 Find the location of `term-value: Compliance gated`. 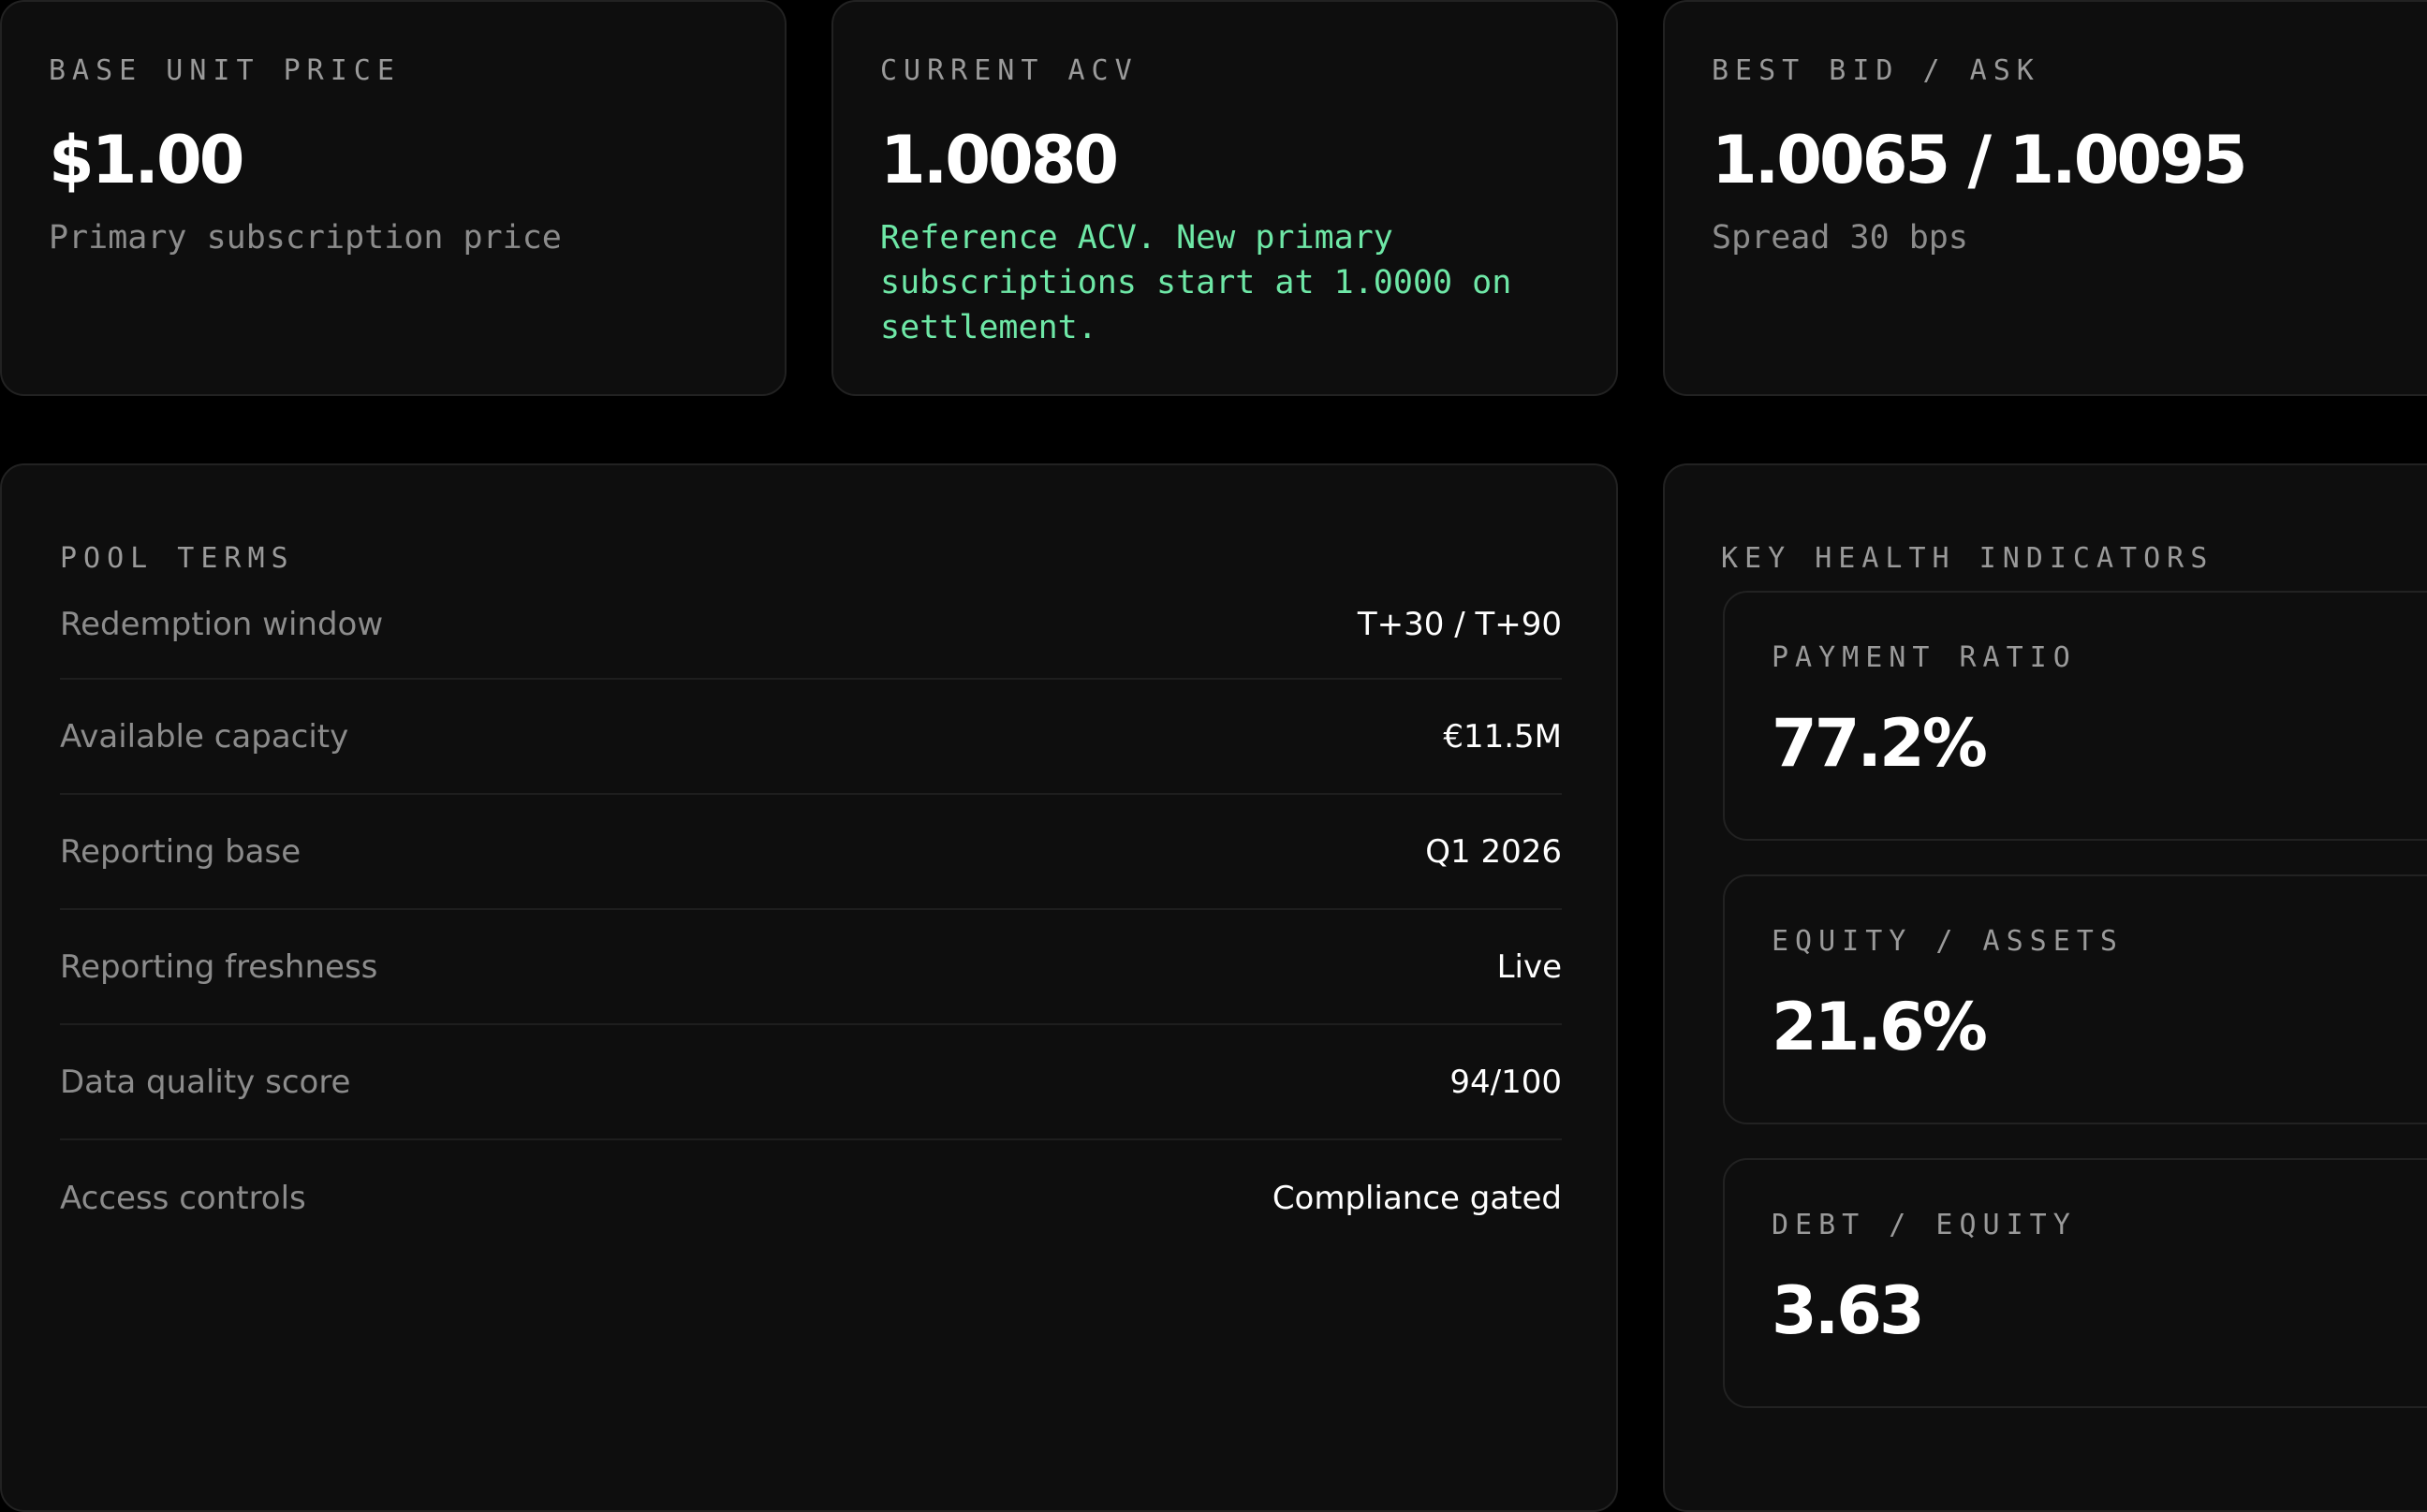

term-value: Compliance gated is located at coordinates (1417, 1198).